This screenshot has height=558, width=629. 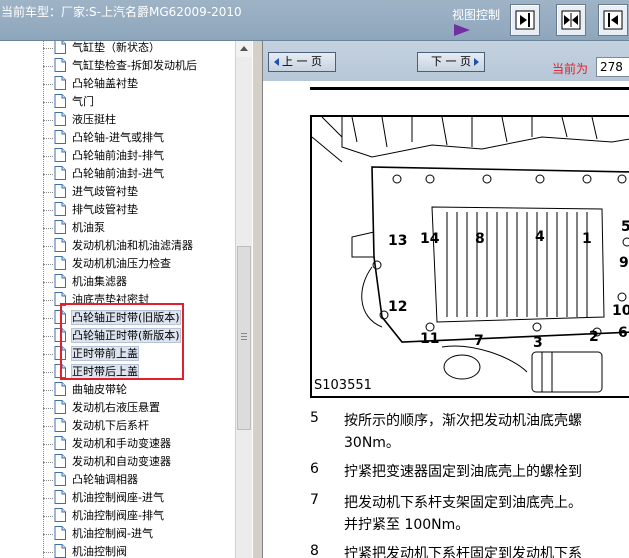 I want to click on tree-item-label: 凸轮轴前油封-进气, so click(x=118, y=173).